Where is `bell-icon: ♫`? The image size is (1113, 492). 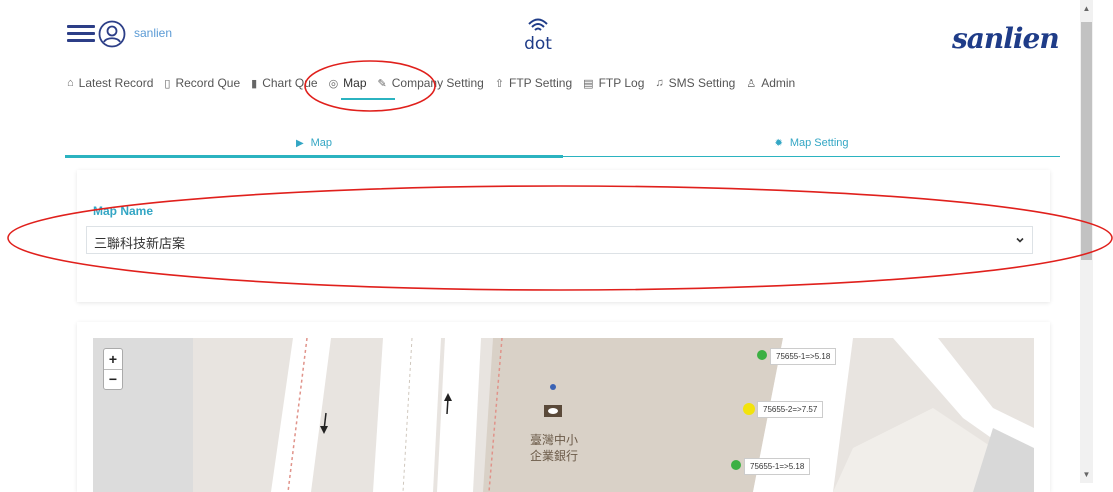 bell-icon: ♫ is located at coordinates (659, 83).